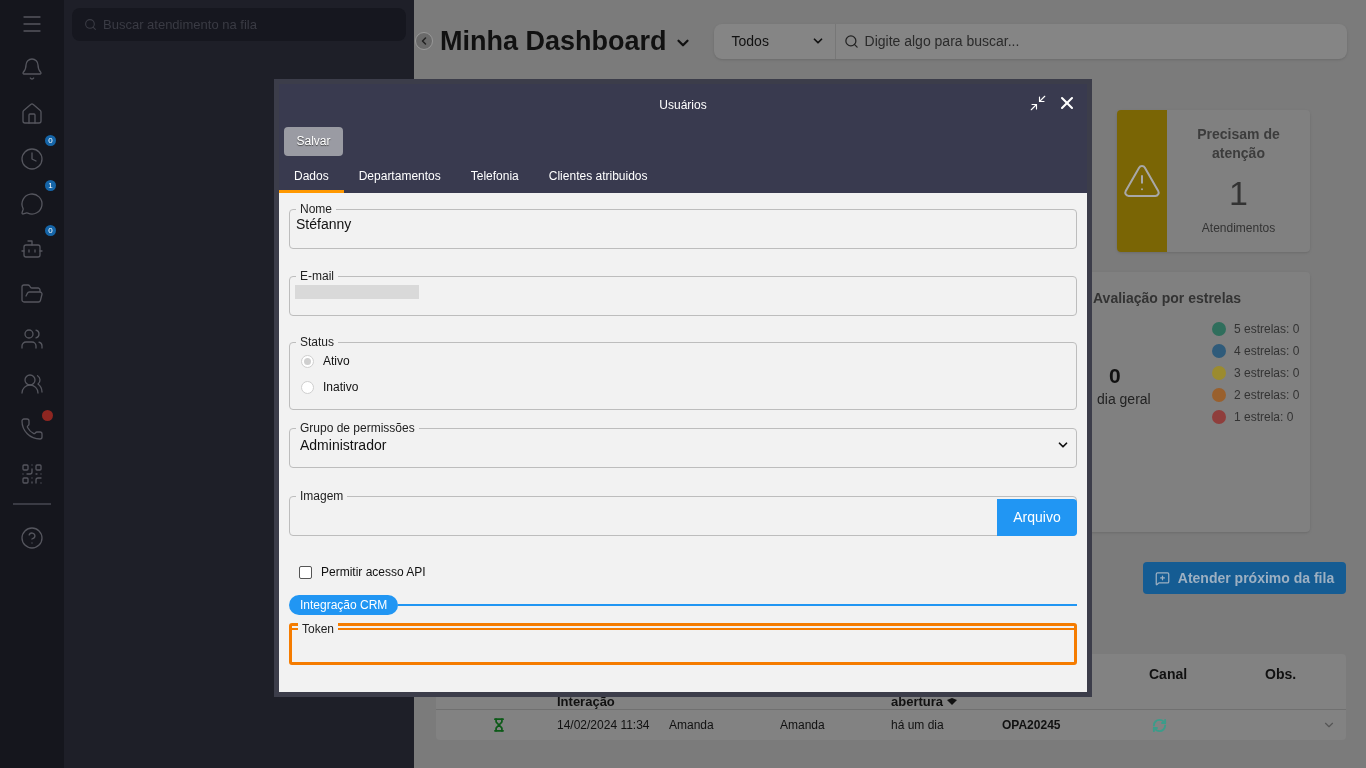 The width and height of the screenshot is (1366, 768). What do you see at coordinates (424, 41) in the screenshot?
I see `back-button` at bounding box center [424, 41].